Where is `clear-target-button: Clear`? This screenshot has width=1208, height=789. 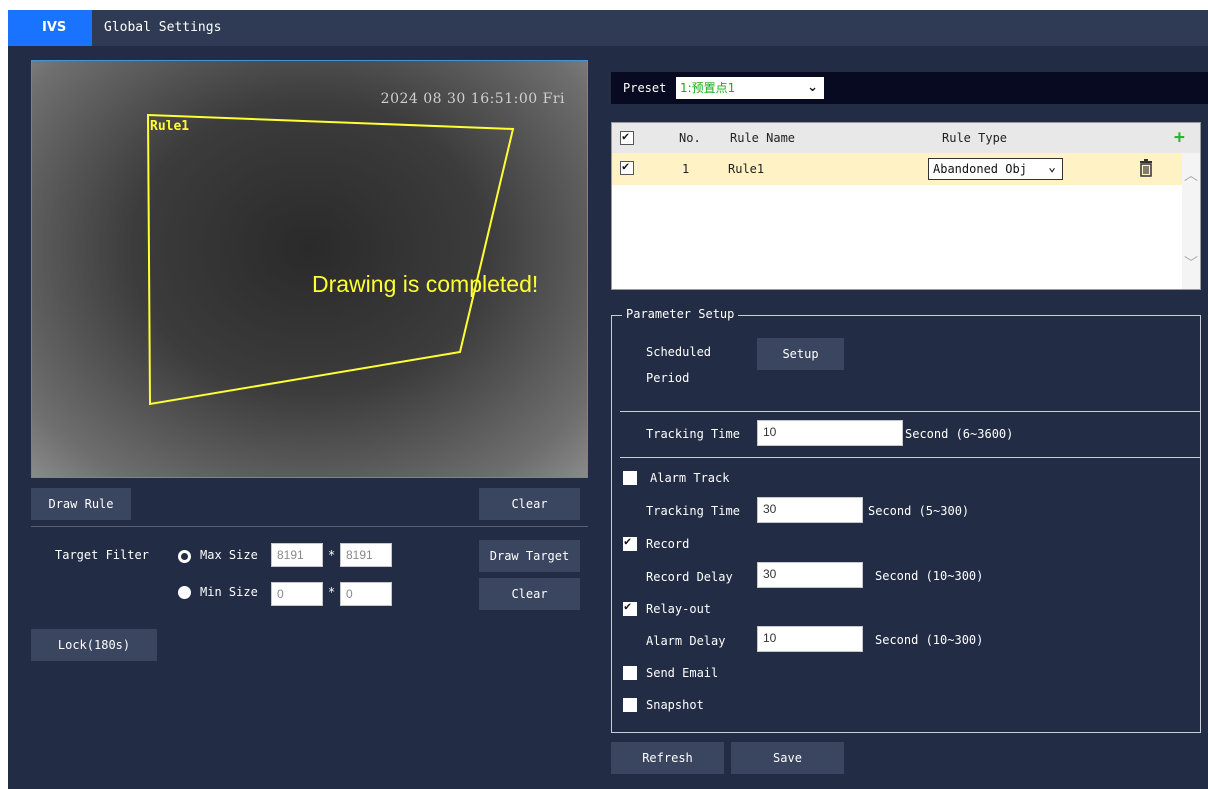
clear-target-button: Clear is located at coordinates (529, 594).